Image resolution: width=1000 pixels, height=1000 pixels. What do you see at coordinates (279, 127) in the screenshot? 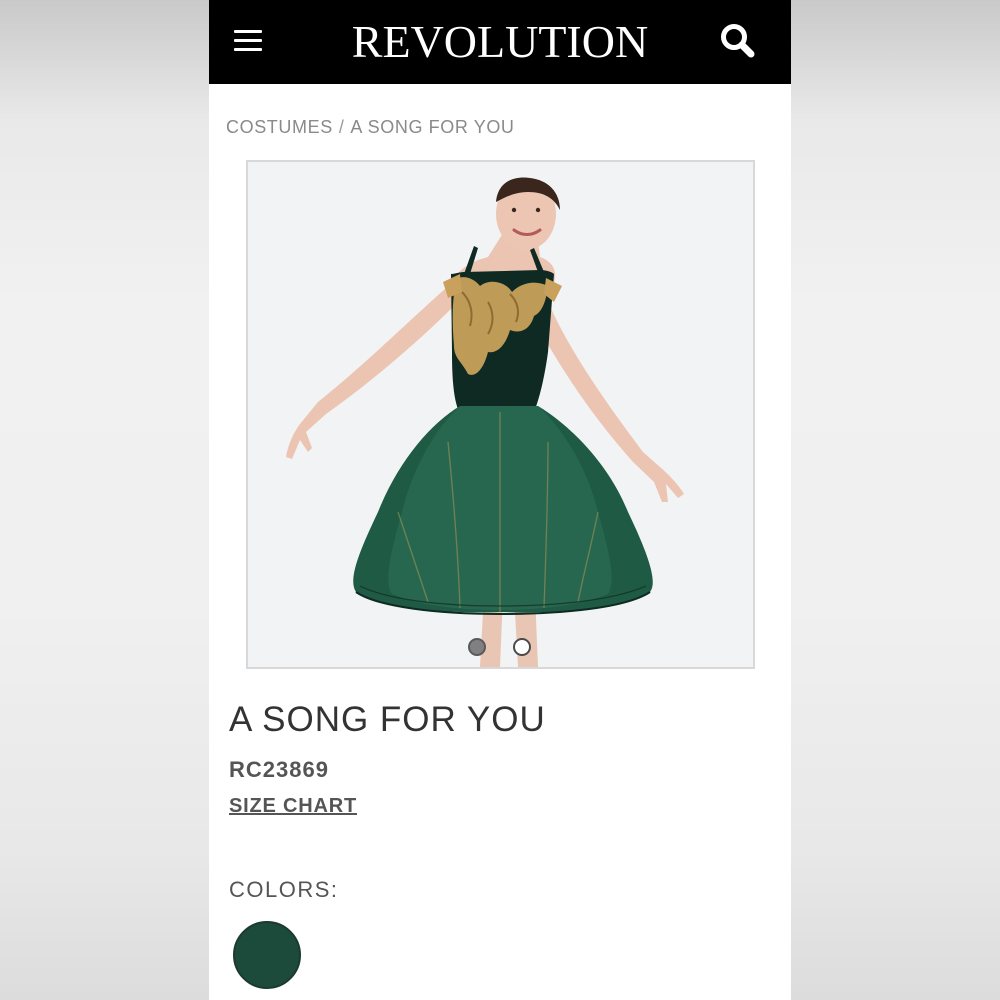
I see `breadcrumb-costumes-link: COSTUMES` at bounding box center [279, 127].